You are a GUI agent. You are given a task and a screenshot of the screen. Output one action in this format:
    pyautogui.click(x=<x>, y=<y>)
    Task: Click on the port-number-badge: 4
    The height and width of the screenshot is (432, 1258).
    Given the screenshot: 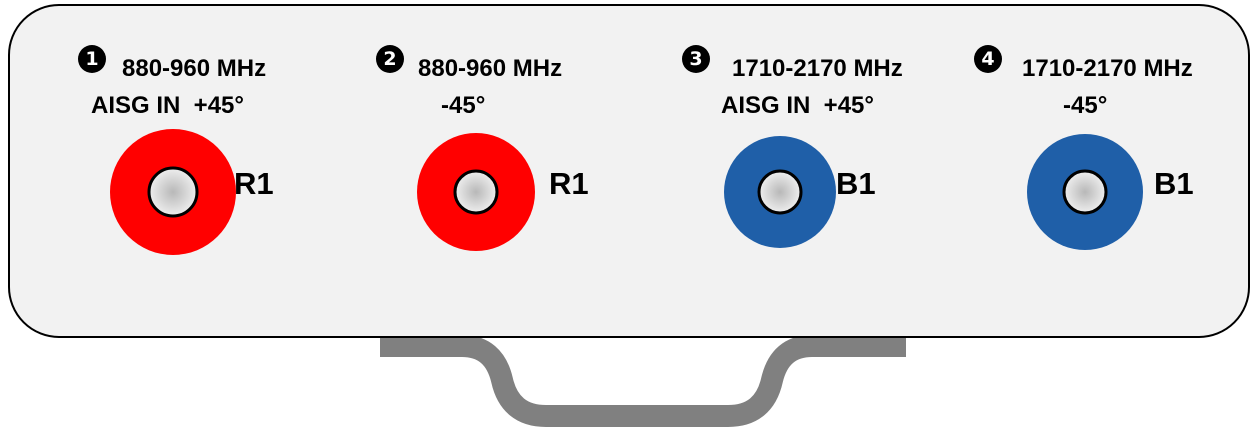 What is the action you would take?
    pyautogui.click(x=988, y=59)
    